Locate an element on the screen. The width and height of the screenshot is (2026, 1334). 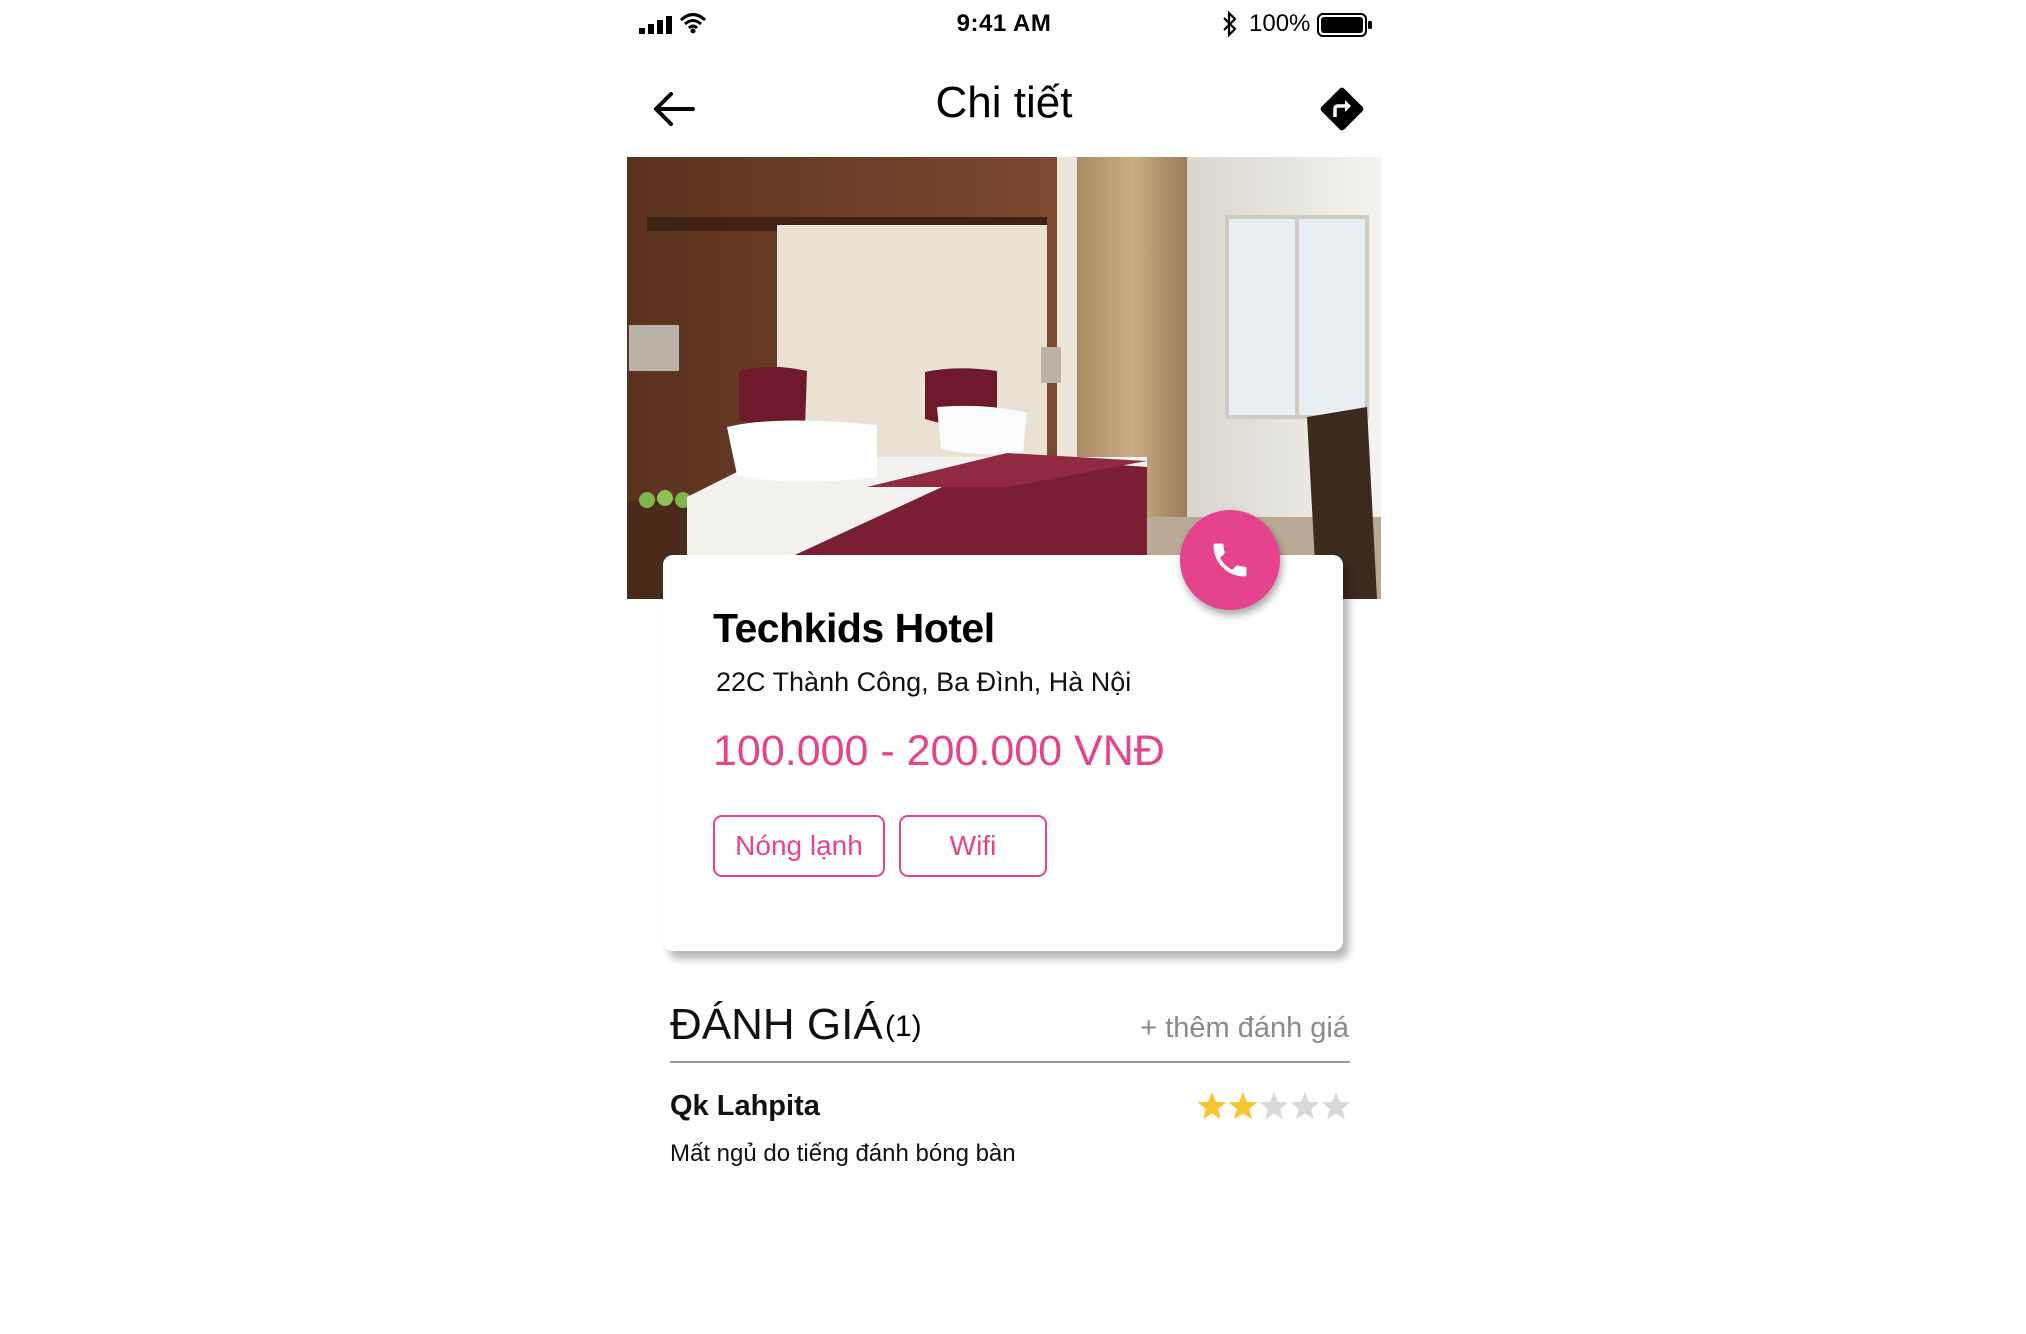
divider is located at coordinates (1010, 1062).